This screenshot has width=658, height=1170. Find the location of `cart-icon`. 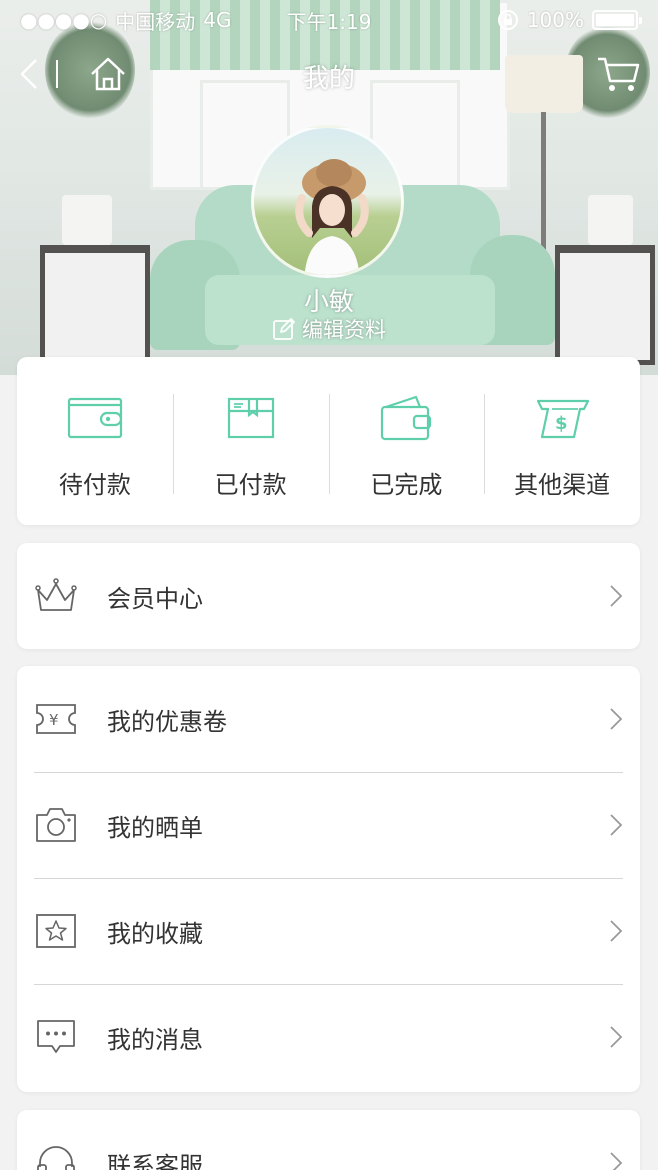

cart-icon is located at coordinates (618, 74).